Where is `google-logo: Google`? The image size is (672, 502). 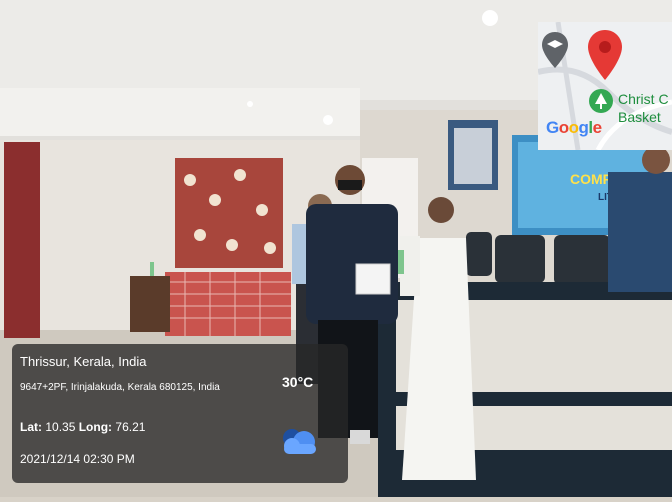
google-logo: Google is located at coordinates (574, 127).